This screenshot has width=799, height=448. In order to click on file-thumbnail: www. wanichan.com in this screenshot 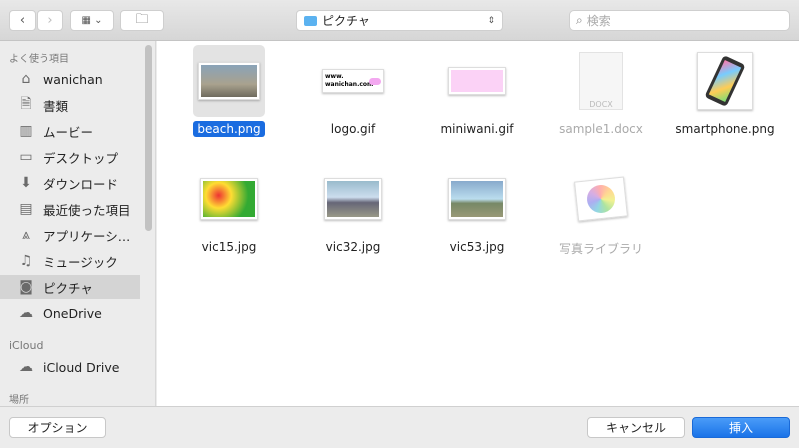, I will do `click(353, 81)`.